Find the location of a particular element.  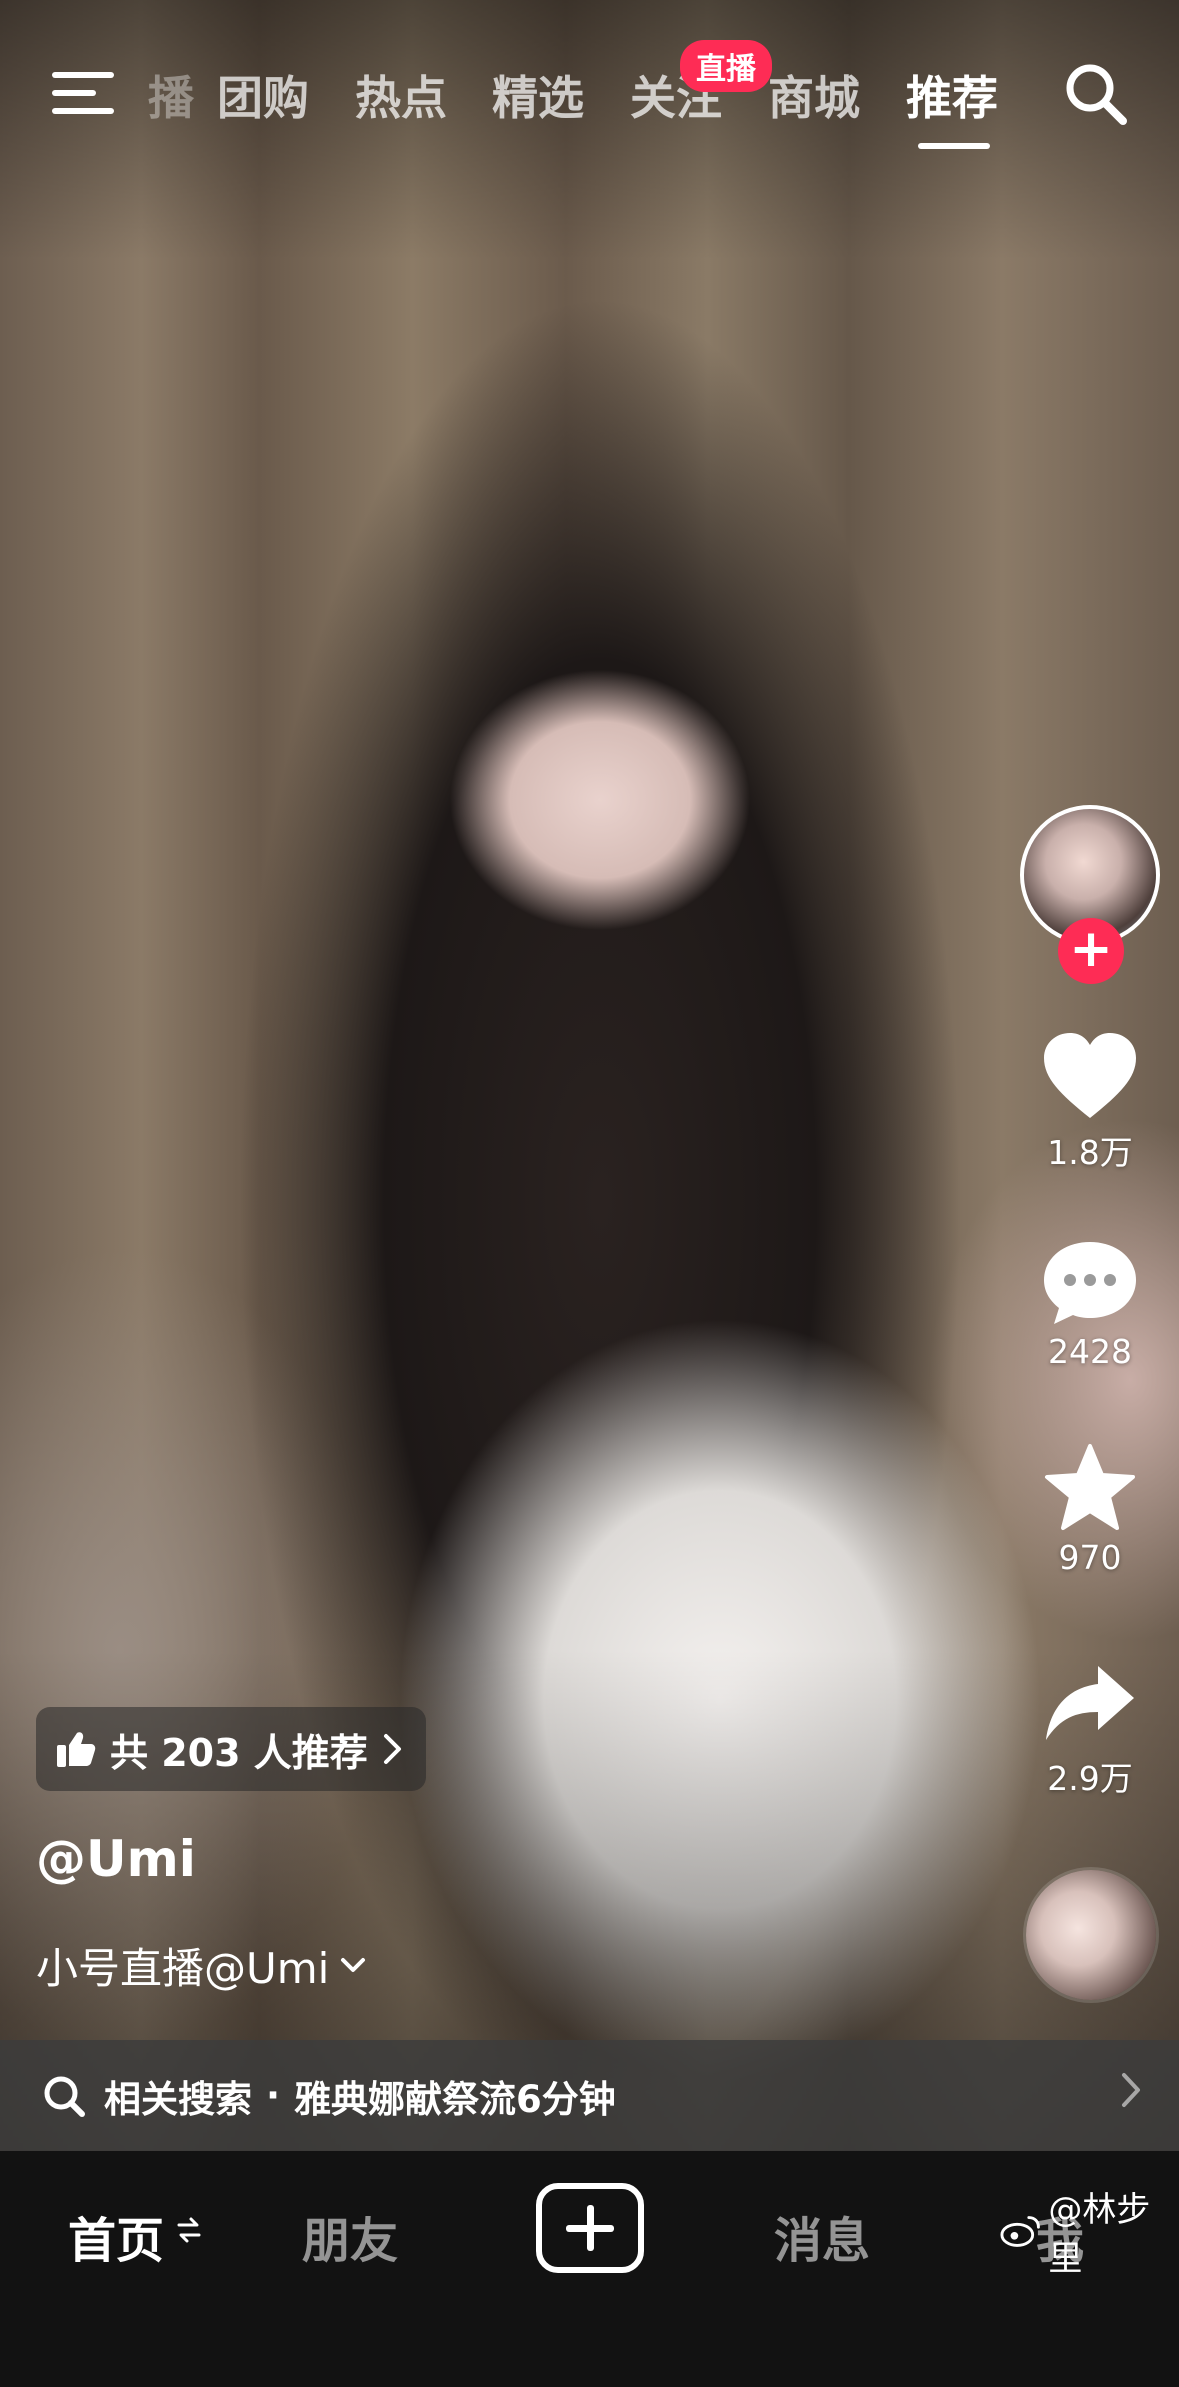

like-action: 1.8万 is located at coordinates (1090, 1102).